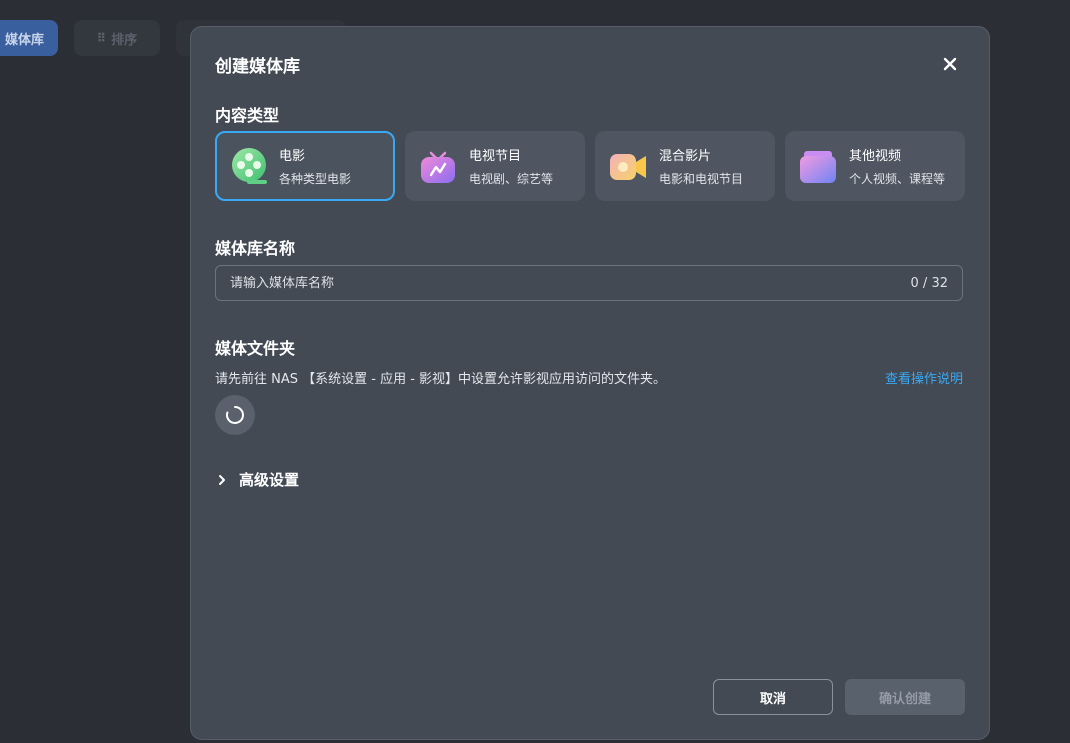 This screenshot has width=1070, height=743. I want to click on media-folder-label: 媒体文件夹, so click(255, 348).